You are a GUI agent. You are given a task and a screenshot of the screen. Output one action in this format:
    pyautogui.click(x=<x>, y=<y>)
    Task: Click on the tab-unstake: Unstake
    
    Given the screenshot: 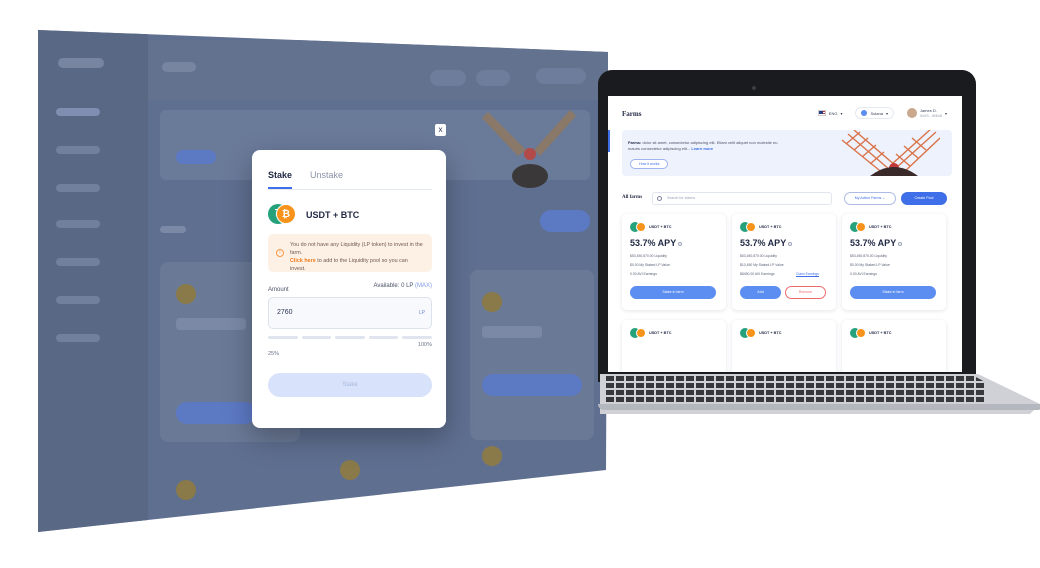 What is the action you would take?
    pyautogui.click(x=326, y=179)
    